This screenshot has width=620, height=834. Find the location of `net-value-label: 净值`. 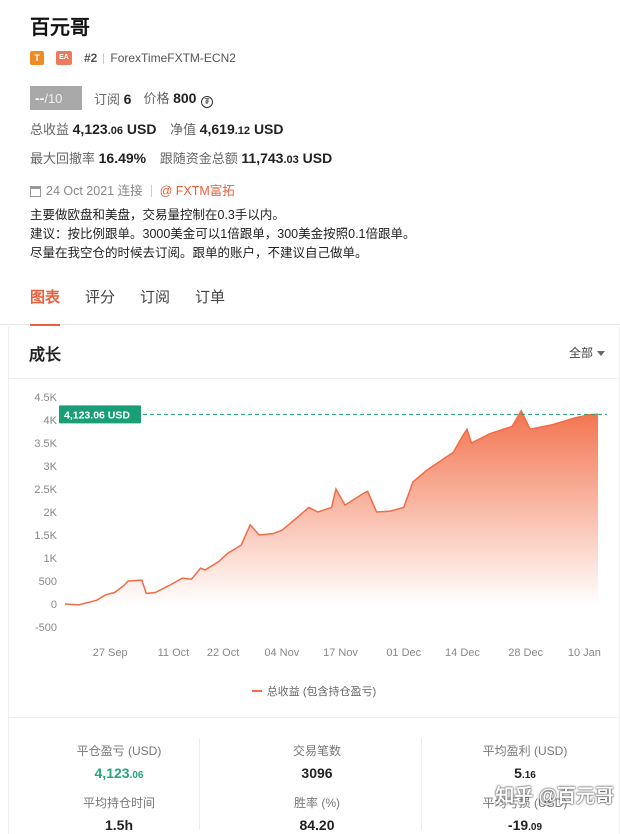

net-value-label: 净值 is located at coordinates (183, 129).